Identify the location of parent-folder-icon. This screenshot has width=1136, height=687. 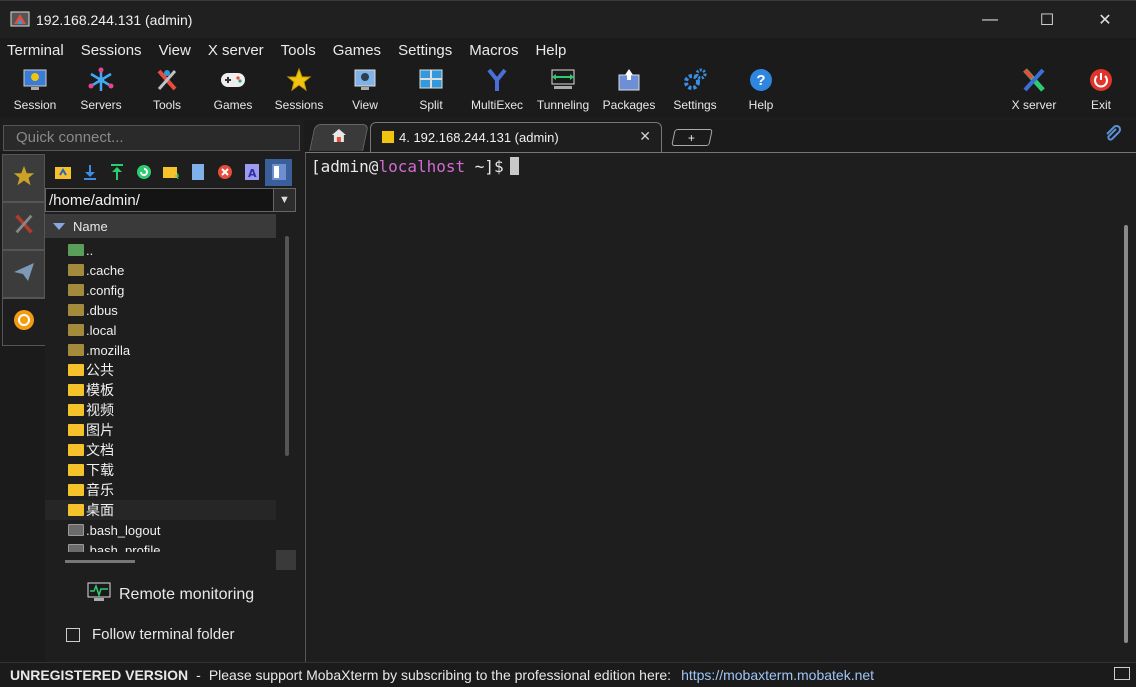
(62, 172).